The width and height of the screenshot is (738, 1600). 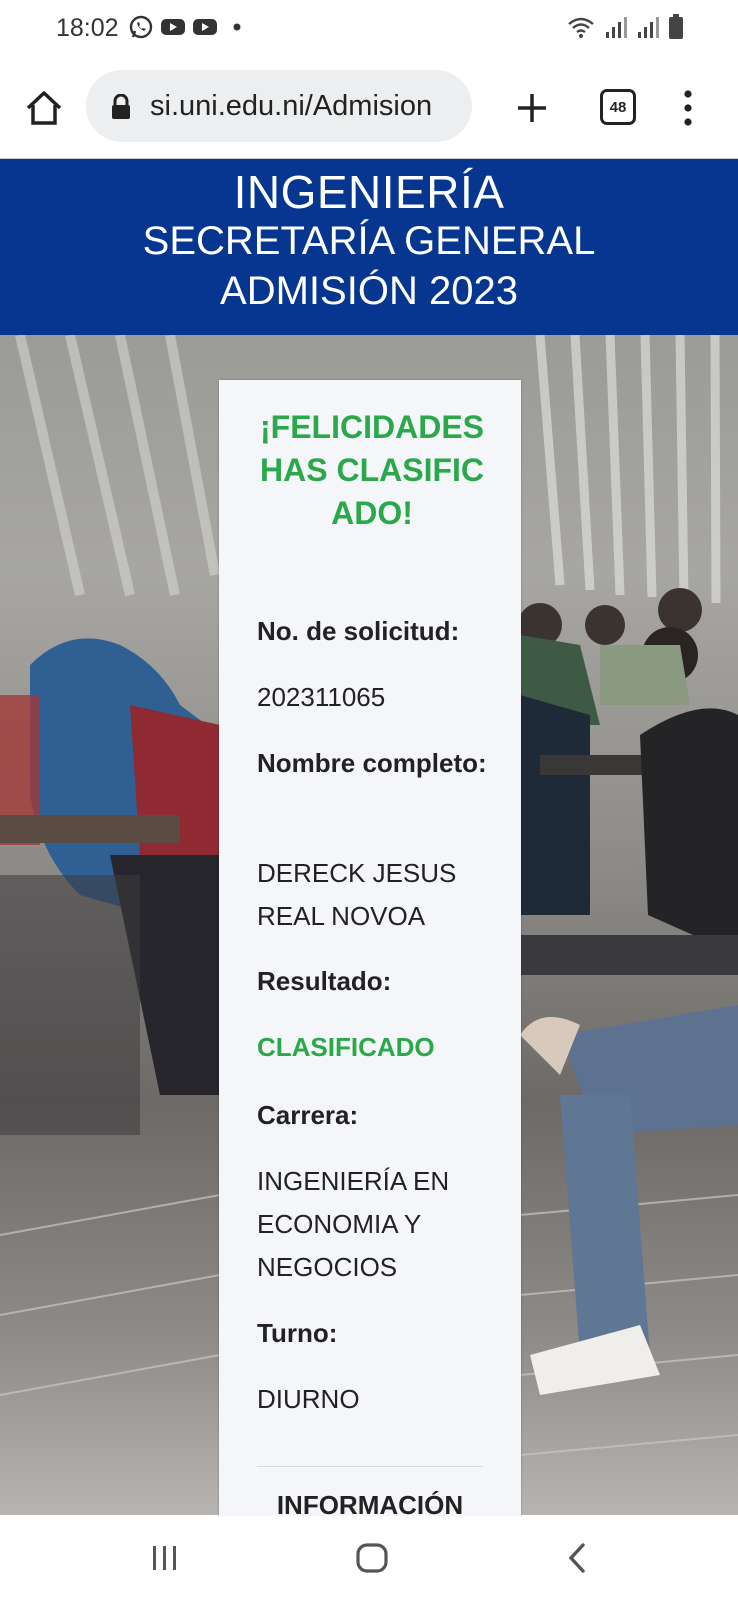 I want to click on resultado-value: CLASIFICADO, so click(x=346, y=1047).